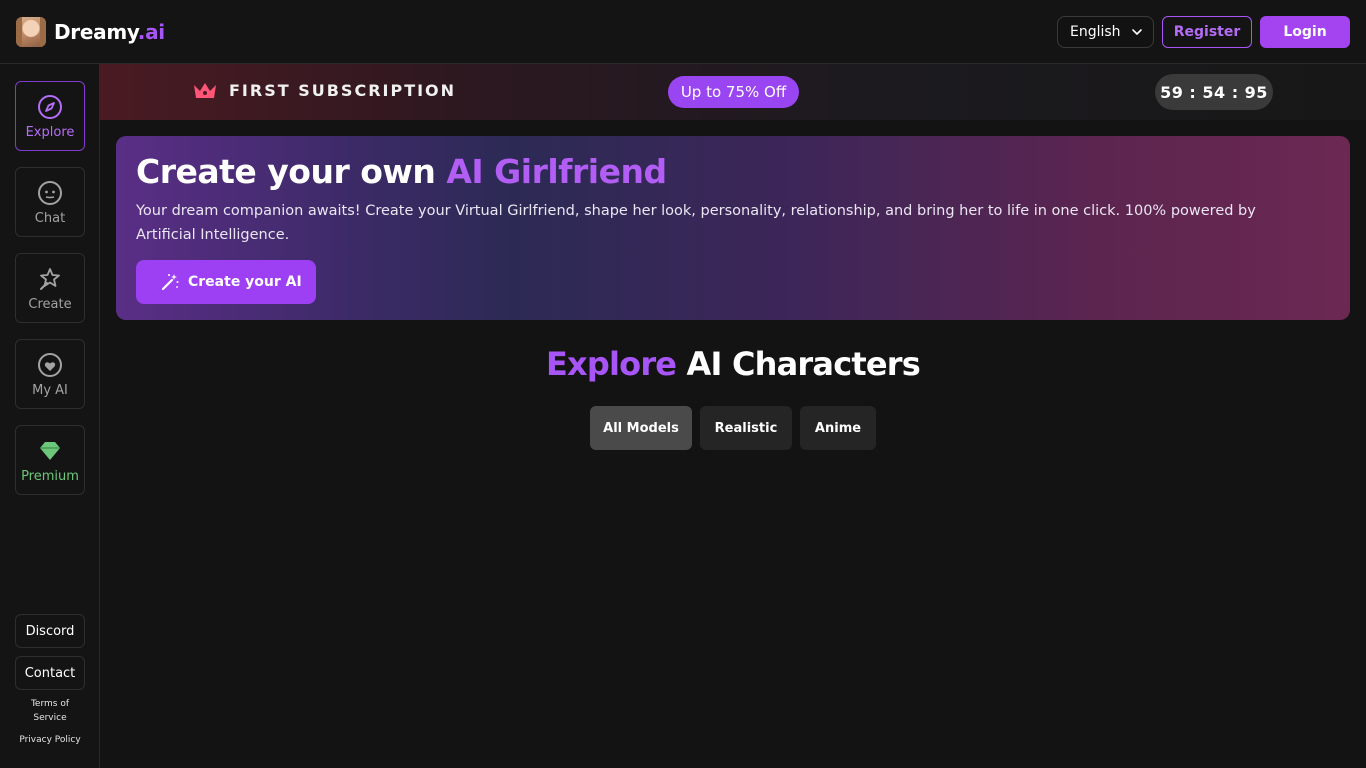 The width and height of the screenshot is (1366, 768). What do you see at coordinates (205, 90) in the screenshot?
I see `crown-icon` at bounding box center [205, 90].